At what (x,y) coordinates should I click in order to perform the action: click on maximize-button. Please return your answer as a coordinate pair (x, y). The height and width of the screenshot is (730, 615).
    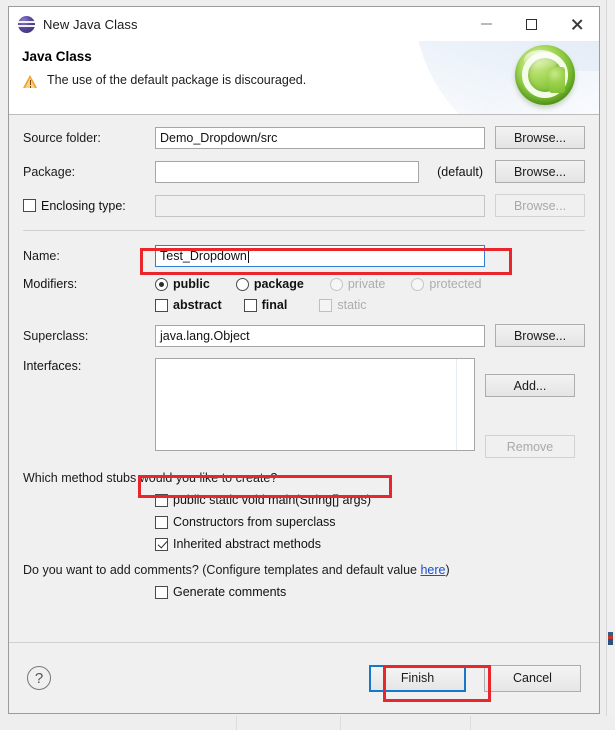
    Looking at the image, I should click on (531, 24).